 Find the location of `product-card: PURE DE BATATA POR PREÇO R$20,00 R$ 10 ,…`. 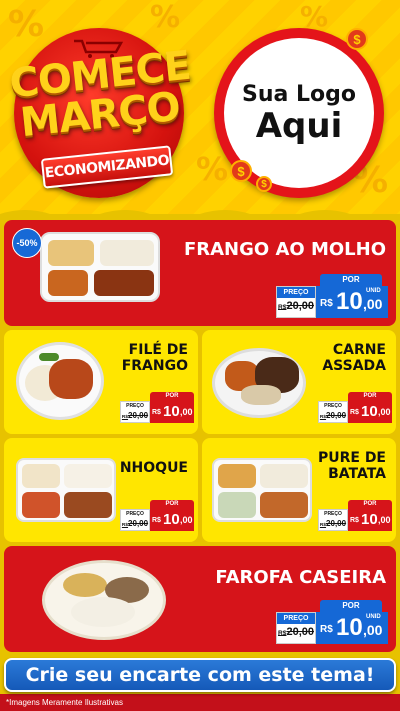

product-card: PURE DE BATATA POR PREÇO R$20,00 R$ 10 ,… is located at coordinates (299, 490).